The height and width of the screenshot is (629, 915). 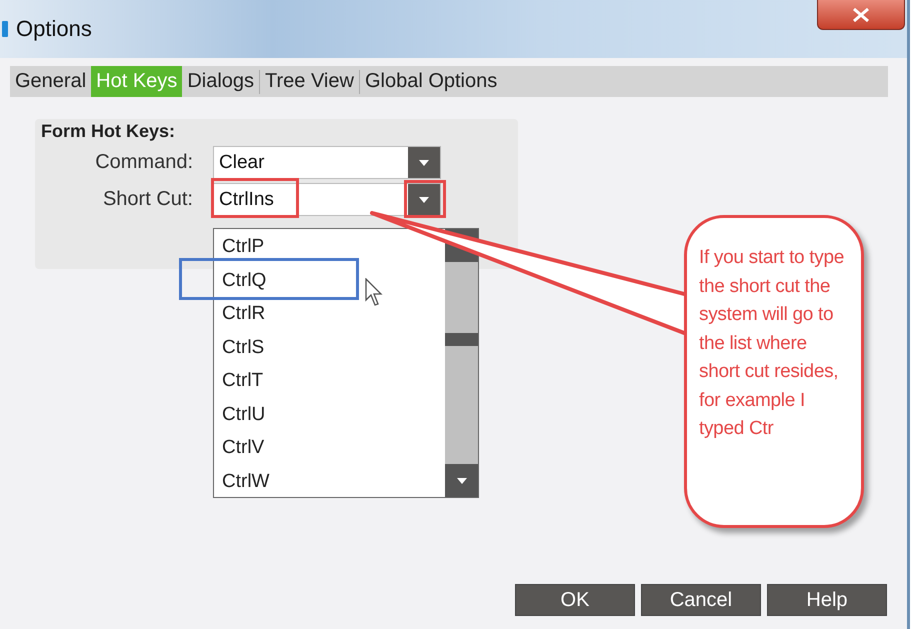 What do you see at coordinates (329, 449) in the screenshot?
I see `list-item: CtrlV` at bounding box center [329, 449].